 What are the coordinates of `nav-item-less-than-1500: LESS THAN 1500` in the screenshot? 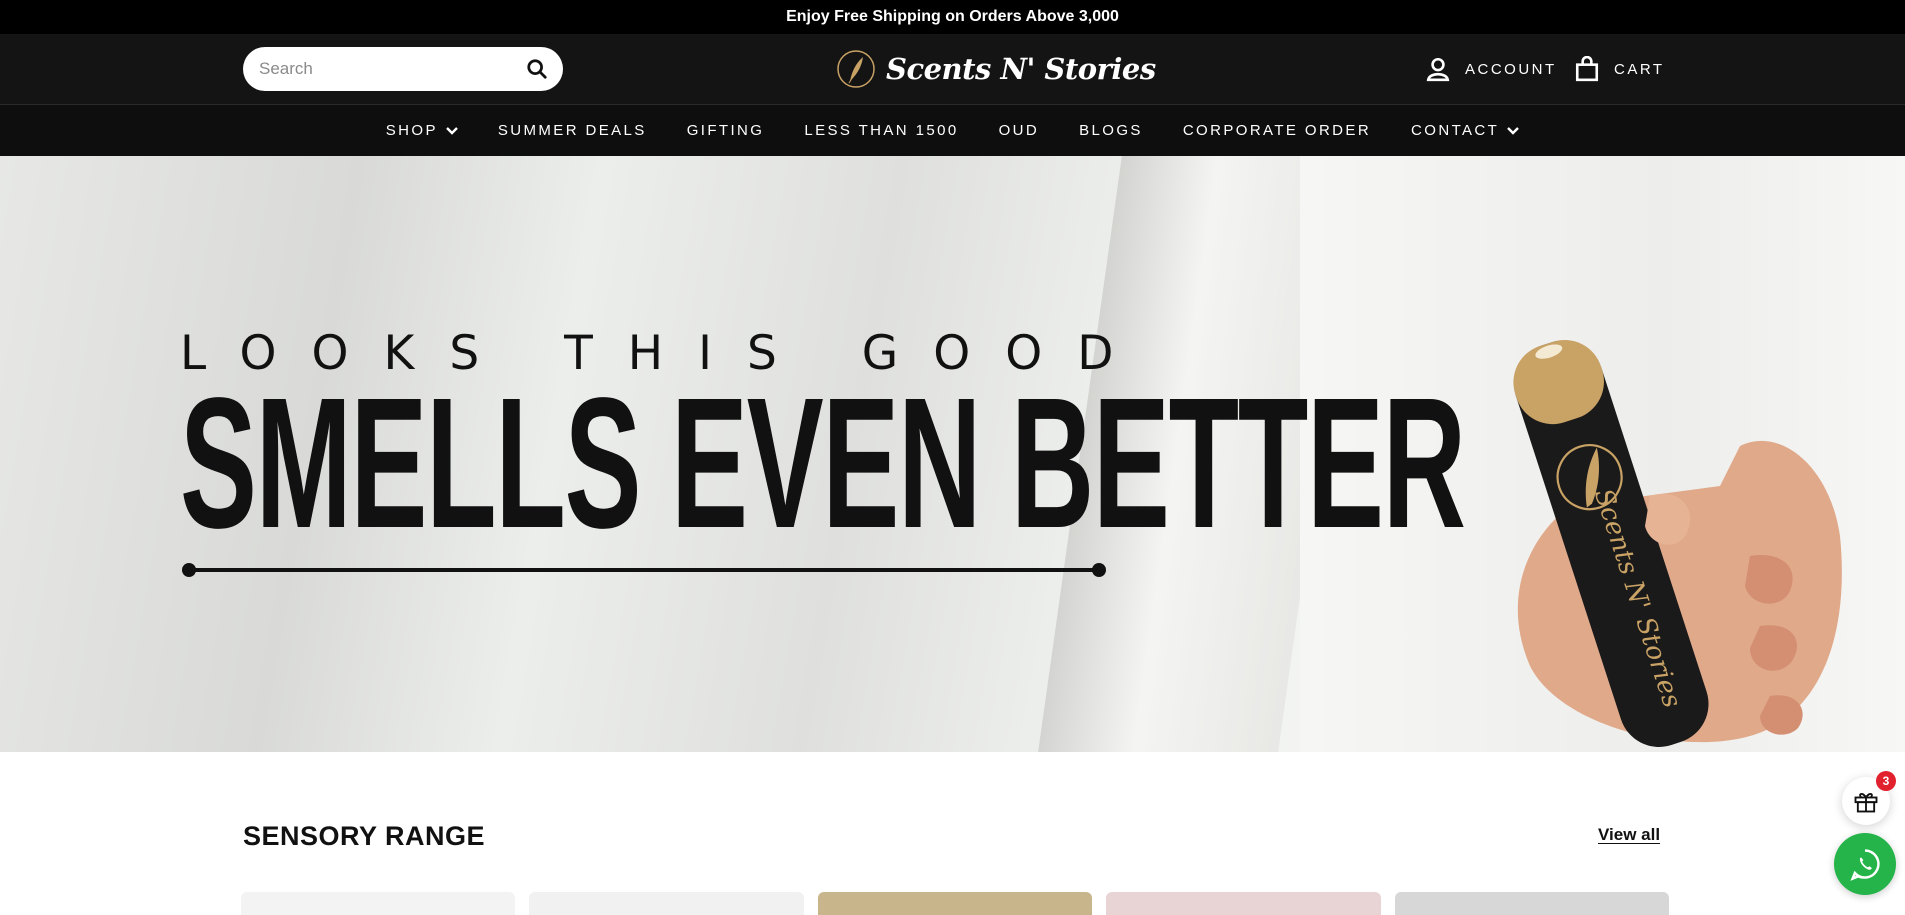 It's located at (881, 130).